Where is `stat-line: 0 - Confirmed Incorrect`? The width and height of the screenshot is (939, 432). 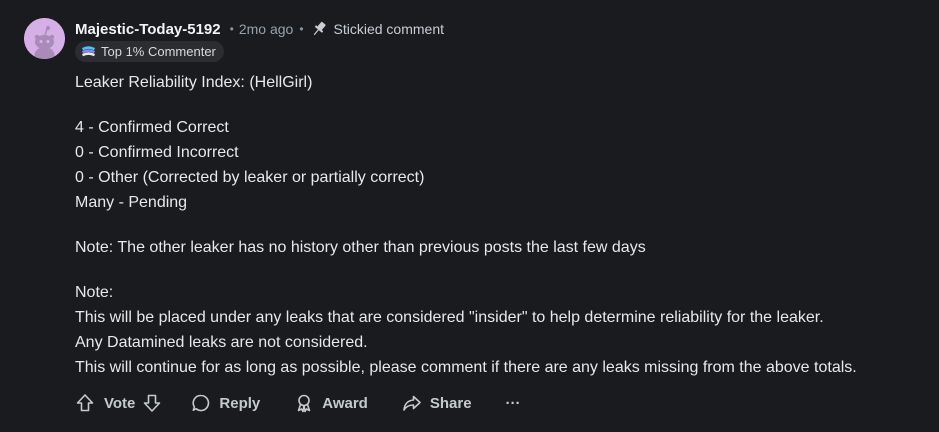
stat-line: 0 - Confirmed Incorrect is located at coordinates (157, 152).